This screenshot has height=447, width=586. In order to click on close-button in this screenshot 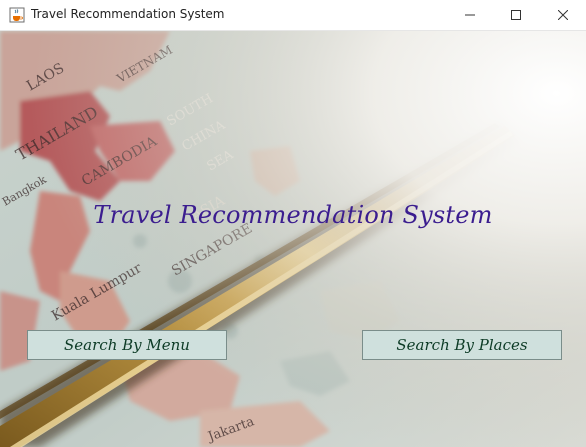, I will do `click(563, 15)`.